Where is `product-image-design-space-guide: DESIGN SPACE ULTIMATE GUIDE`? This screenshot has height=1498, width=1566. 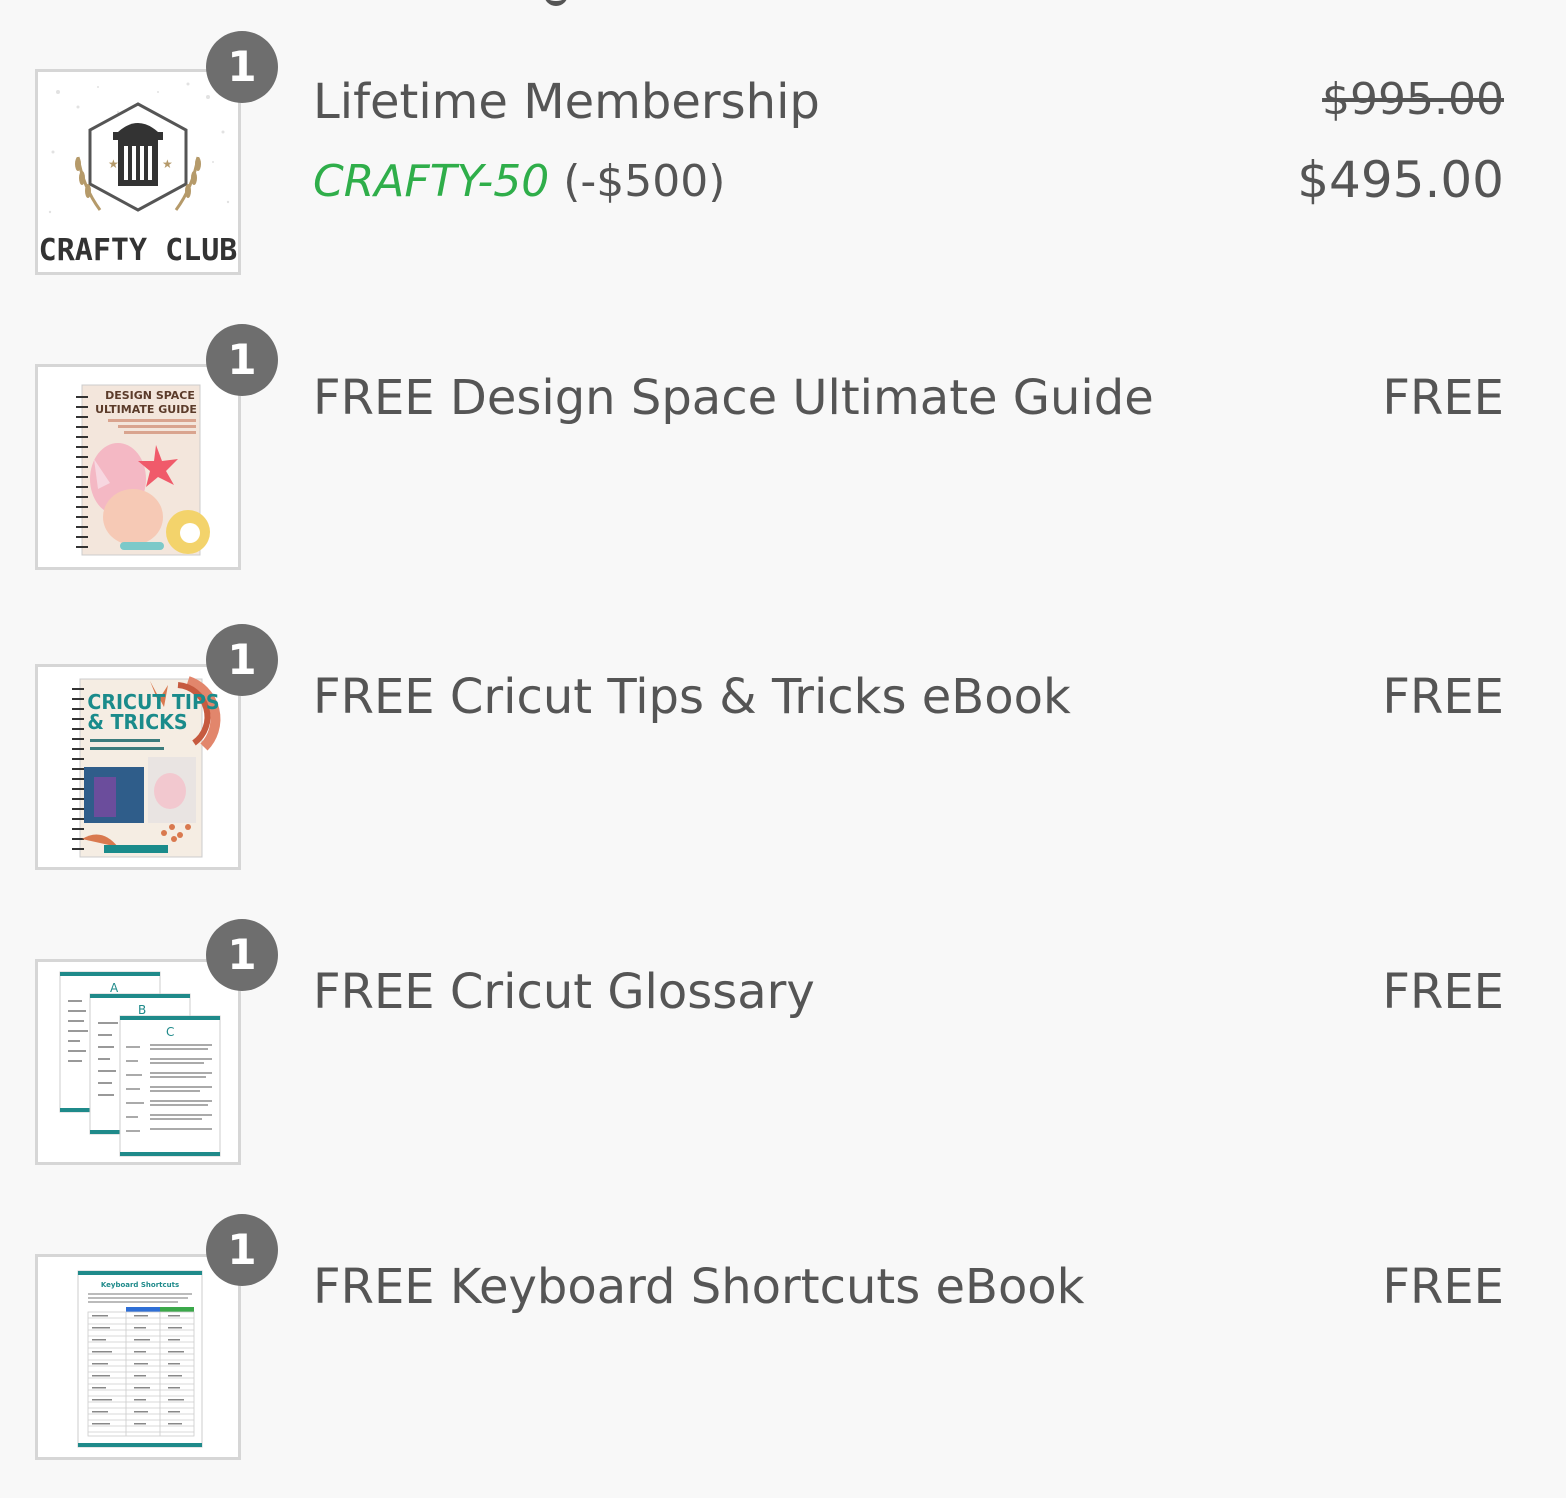 product-image-design-space-guide: DESIGN SPACE ULTIMATE GUIDE is located at coordinates (138, 467).